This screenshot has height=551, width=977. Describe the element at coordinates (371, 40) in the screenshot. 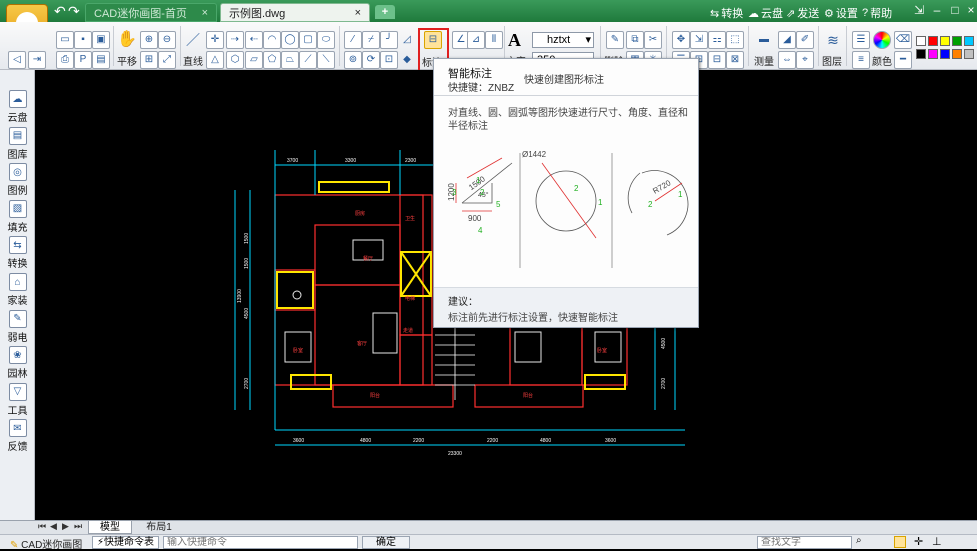

I see `trim-icon: ⌿` at that location.